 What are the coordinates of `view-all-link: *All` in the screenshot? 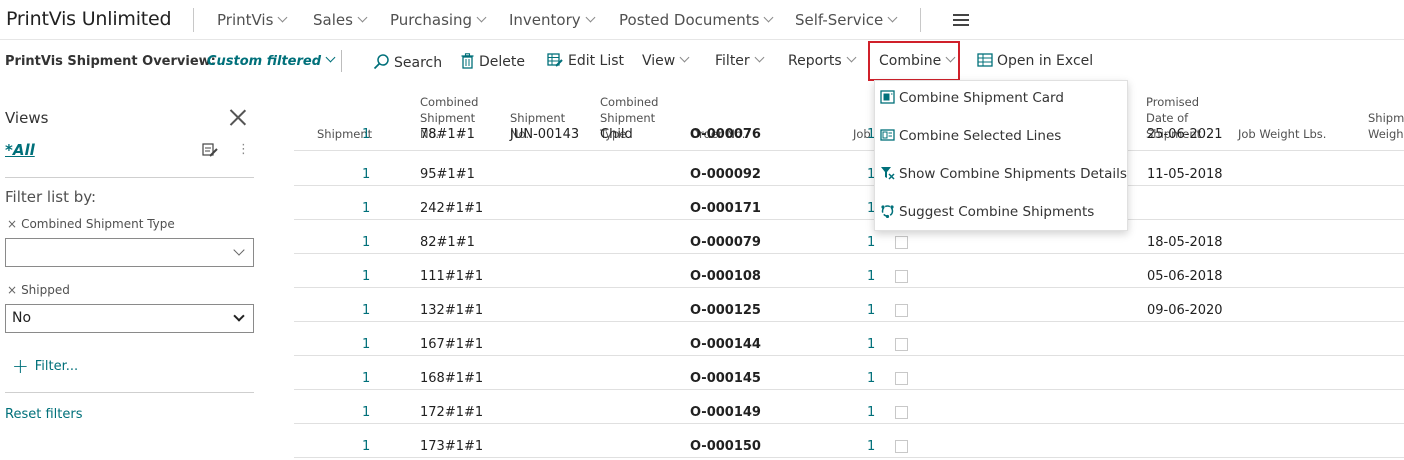 It's located at (20, 150).